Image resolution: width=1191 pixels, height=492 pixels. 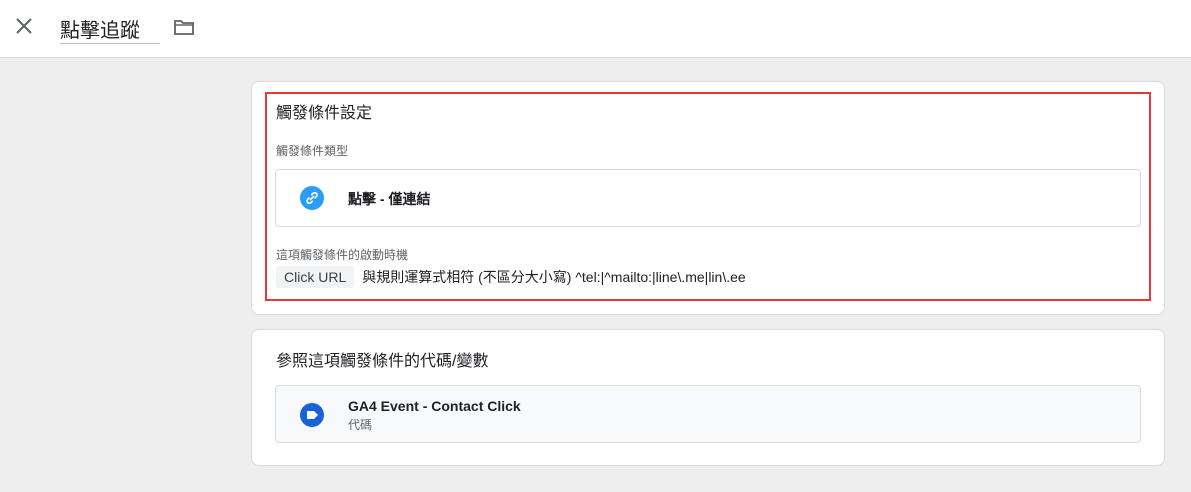 I want to click on top-bar: 點擊追蹤, so click(x=595, y=29).